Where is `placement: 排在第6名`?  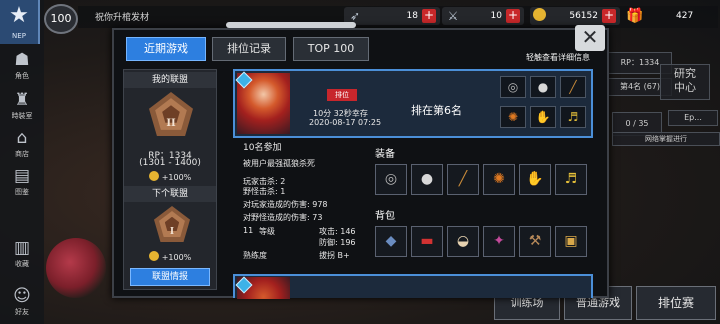
placement: 排在第6名 is located at coordinates (436, 110).